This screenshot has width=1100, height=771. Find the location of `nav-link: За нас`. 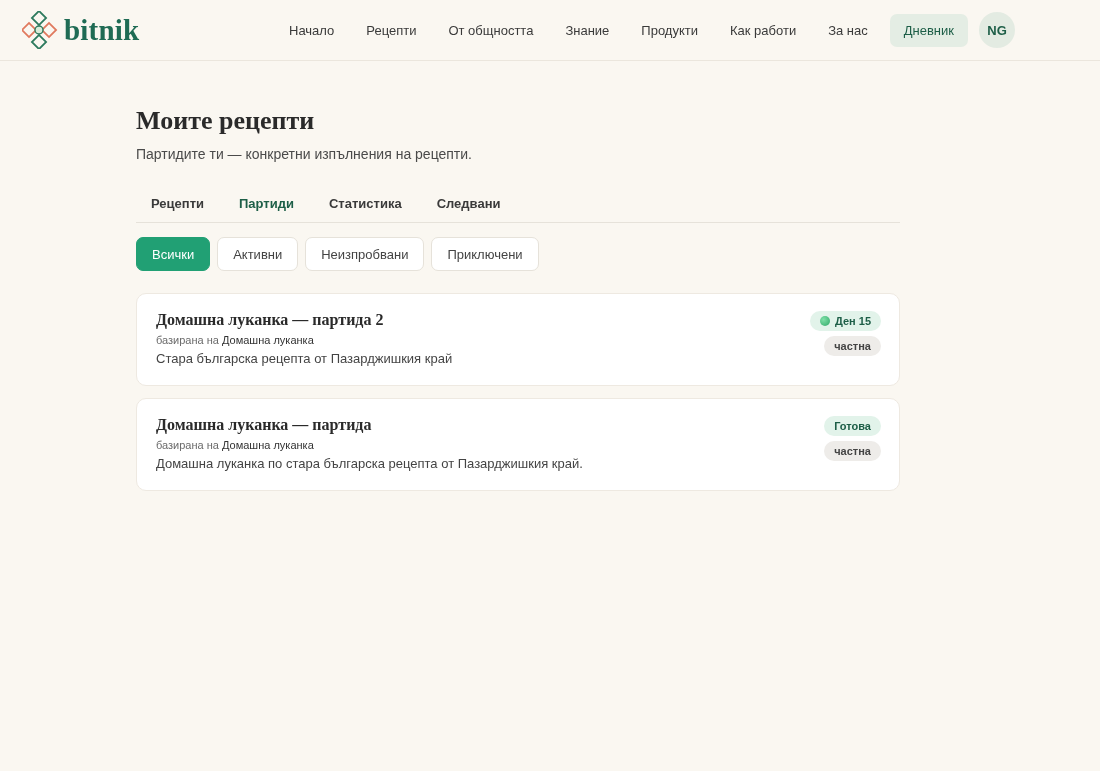

nav-link: За нас is located at coordinates (848, 30).